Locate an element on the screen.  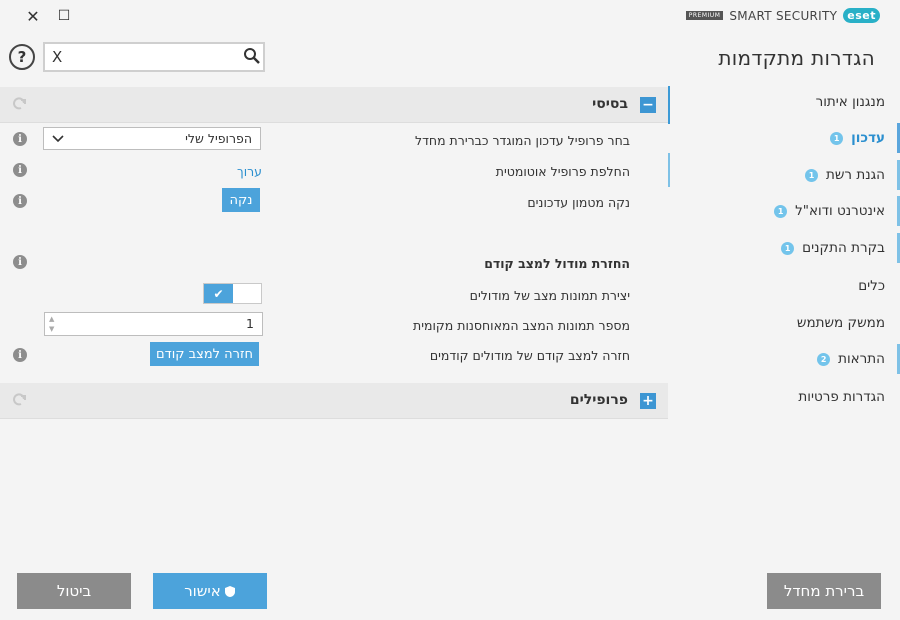
sidebar-item-label: ממשק משתמש is located at coordinates (840, 323).